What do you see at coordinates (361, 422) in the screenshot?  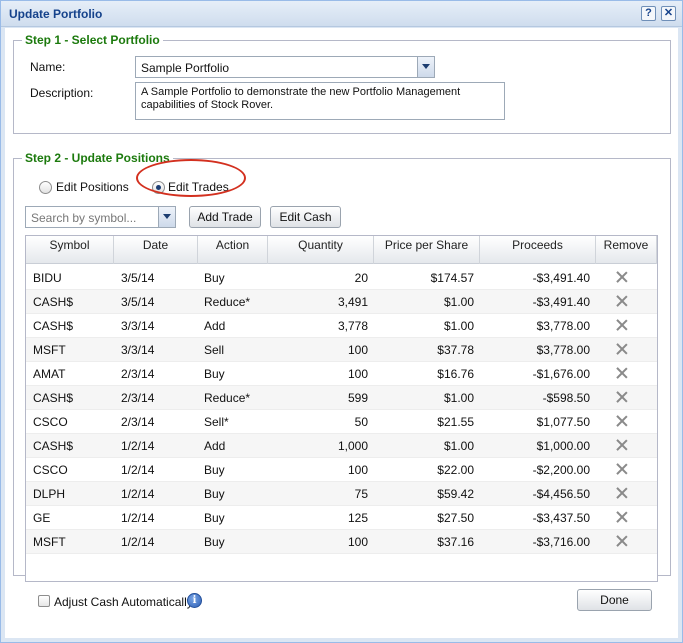 I see `cell-quantity: 50` at bounding box center [361, 422].